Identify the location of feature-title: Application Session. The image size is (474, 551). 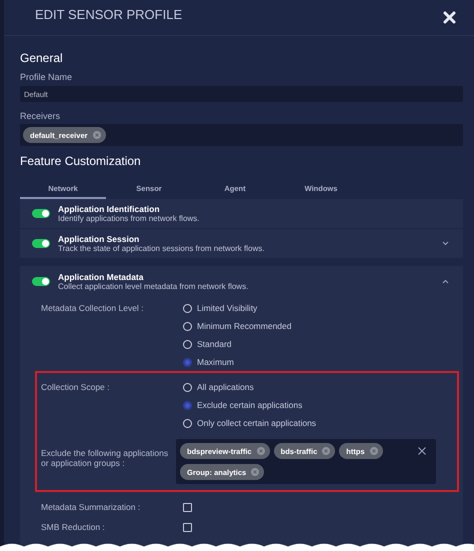
(99, 239).